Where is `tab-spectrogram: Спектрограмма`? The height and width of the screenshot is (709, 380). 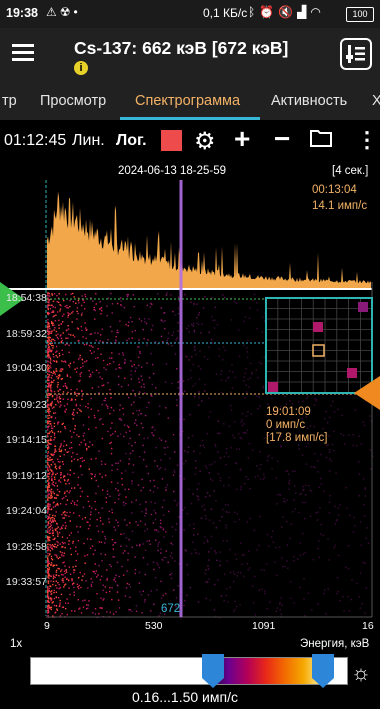 tab-spectrogram: Спектрограмма is located at coordinates (187, 101).